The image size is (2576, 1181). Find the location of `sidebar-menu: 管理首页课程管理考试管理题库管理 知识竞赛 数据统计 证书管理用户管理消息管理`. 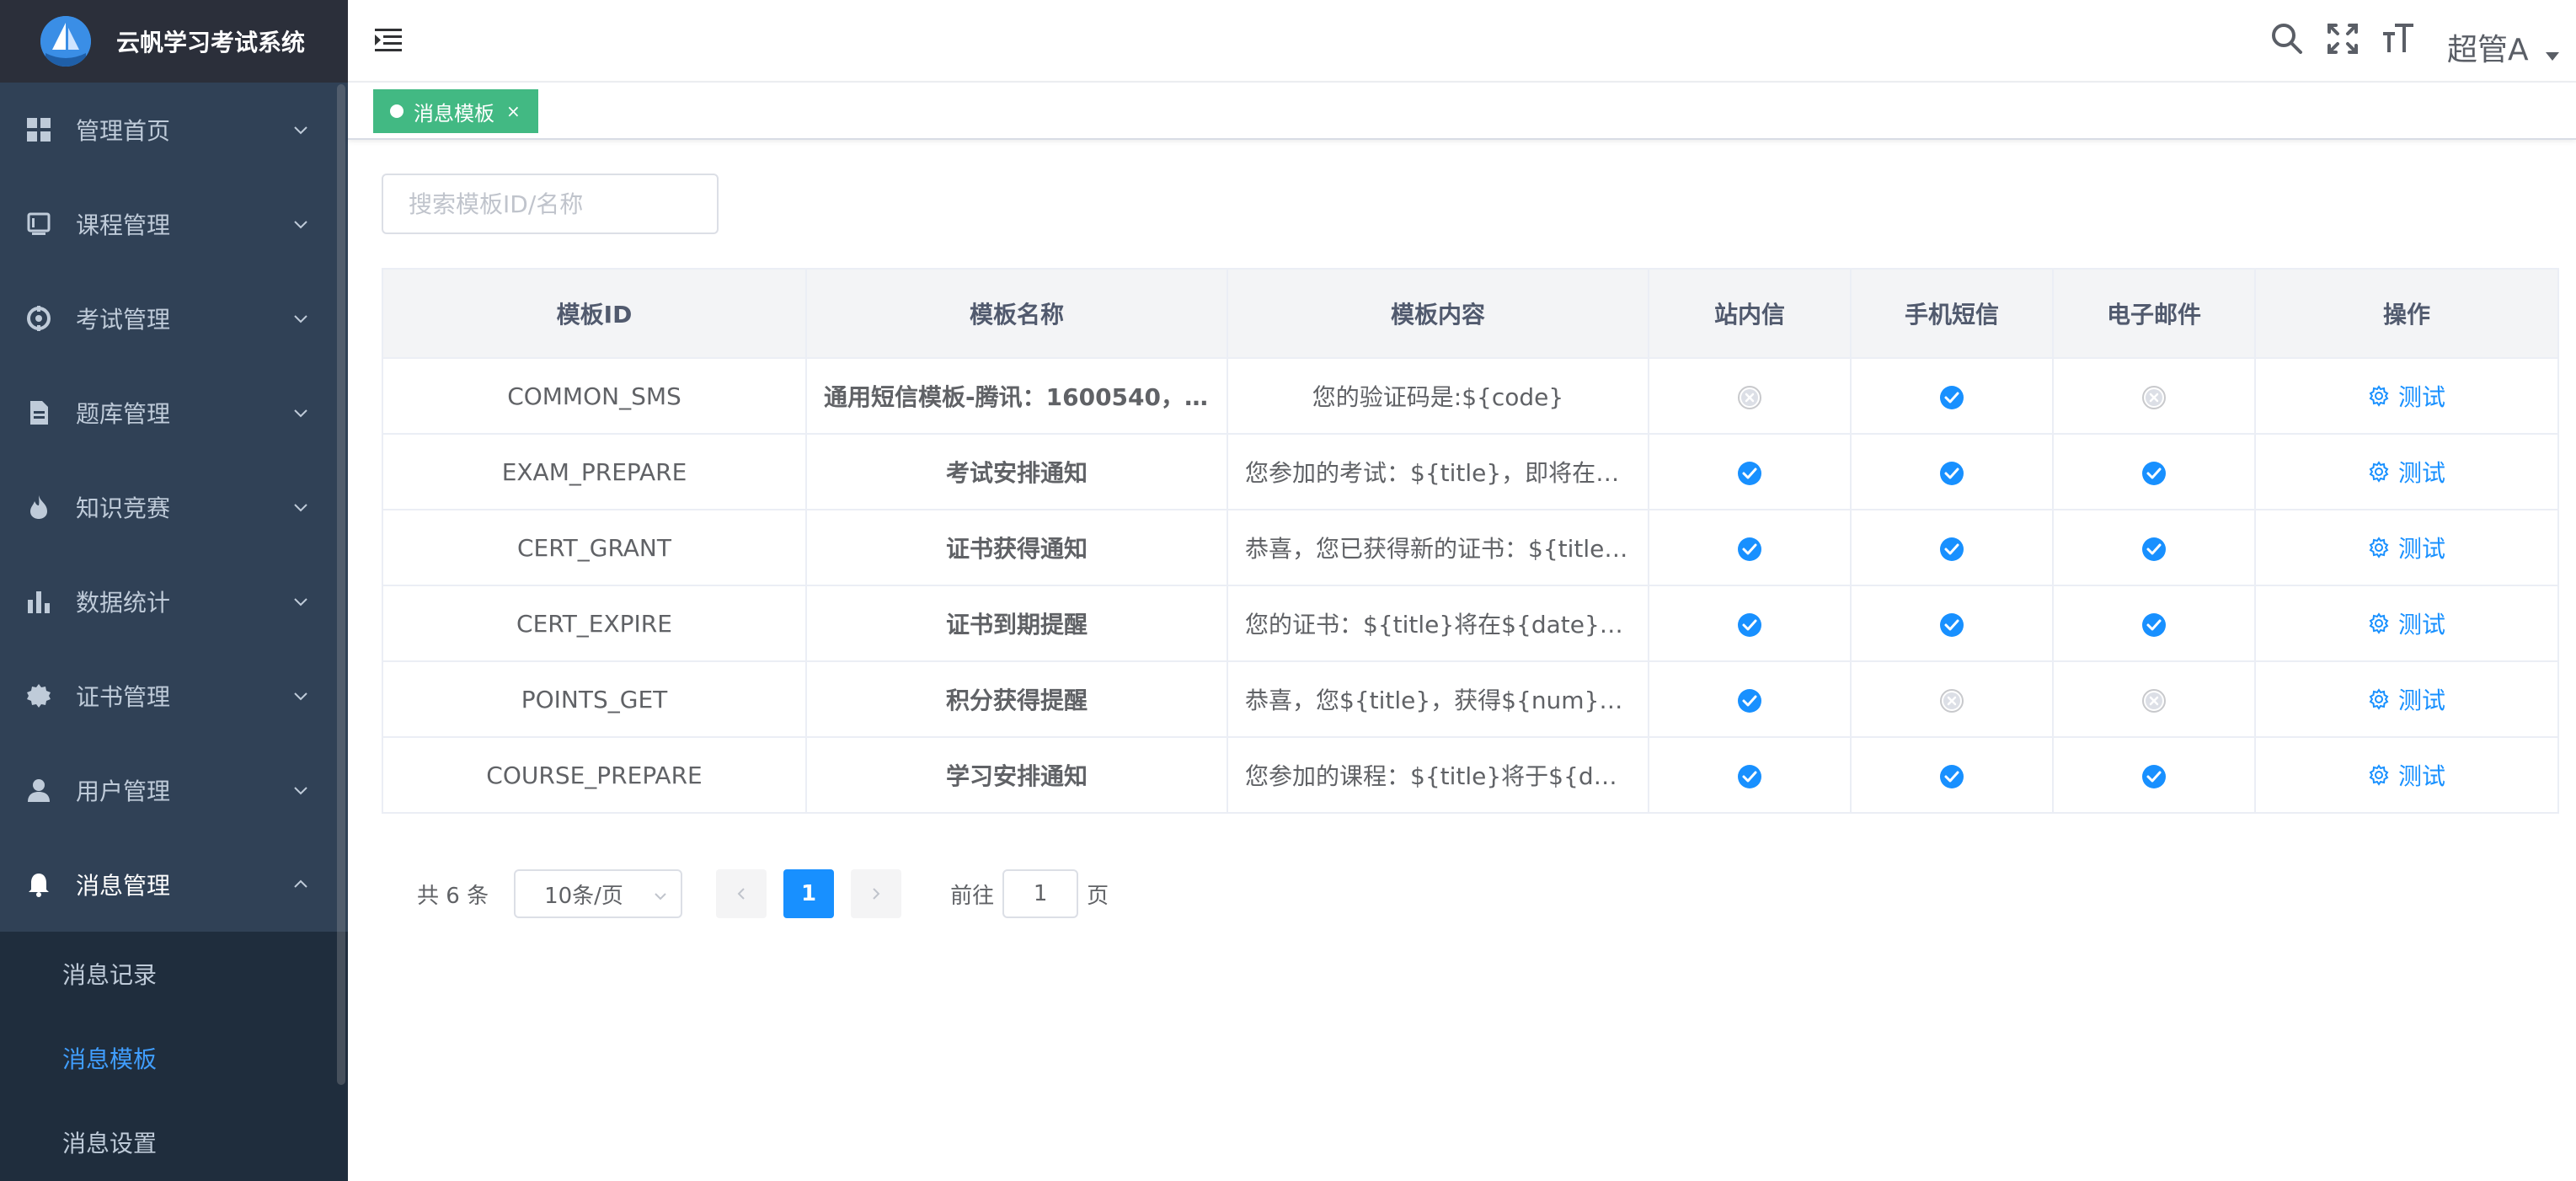

sidebar-menu: 管理首页课程管理考试管理题库管理 知识竞赛 数据统计 证书管理用户管理消息管理 is located at coordinates (174, 507).